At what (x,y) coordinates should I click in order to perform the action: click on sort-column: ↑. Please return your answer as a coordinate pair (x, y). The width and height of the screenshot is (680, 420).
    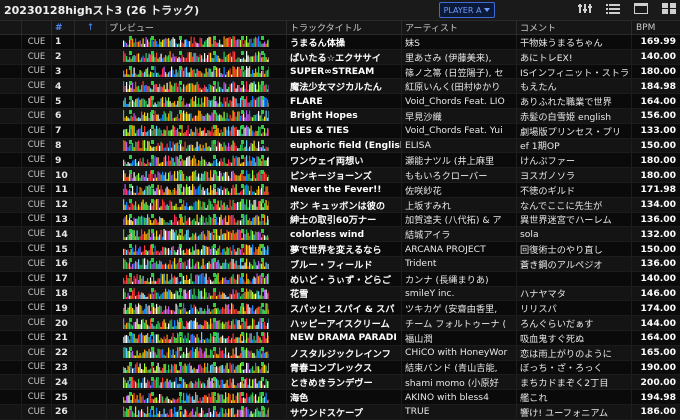
    Looking at the image, I should click on (91, 27).